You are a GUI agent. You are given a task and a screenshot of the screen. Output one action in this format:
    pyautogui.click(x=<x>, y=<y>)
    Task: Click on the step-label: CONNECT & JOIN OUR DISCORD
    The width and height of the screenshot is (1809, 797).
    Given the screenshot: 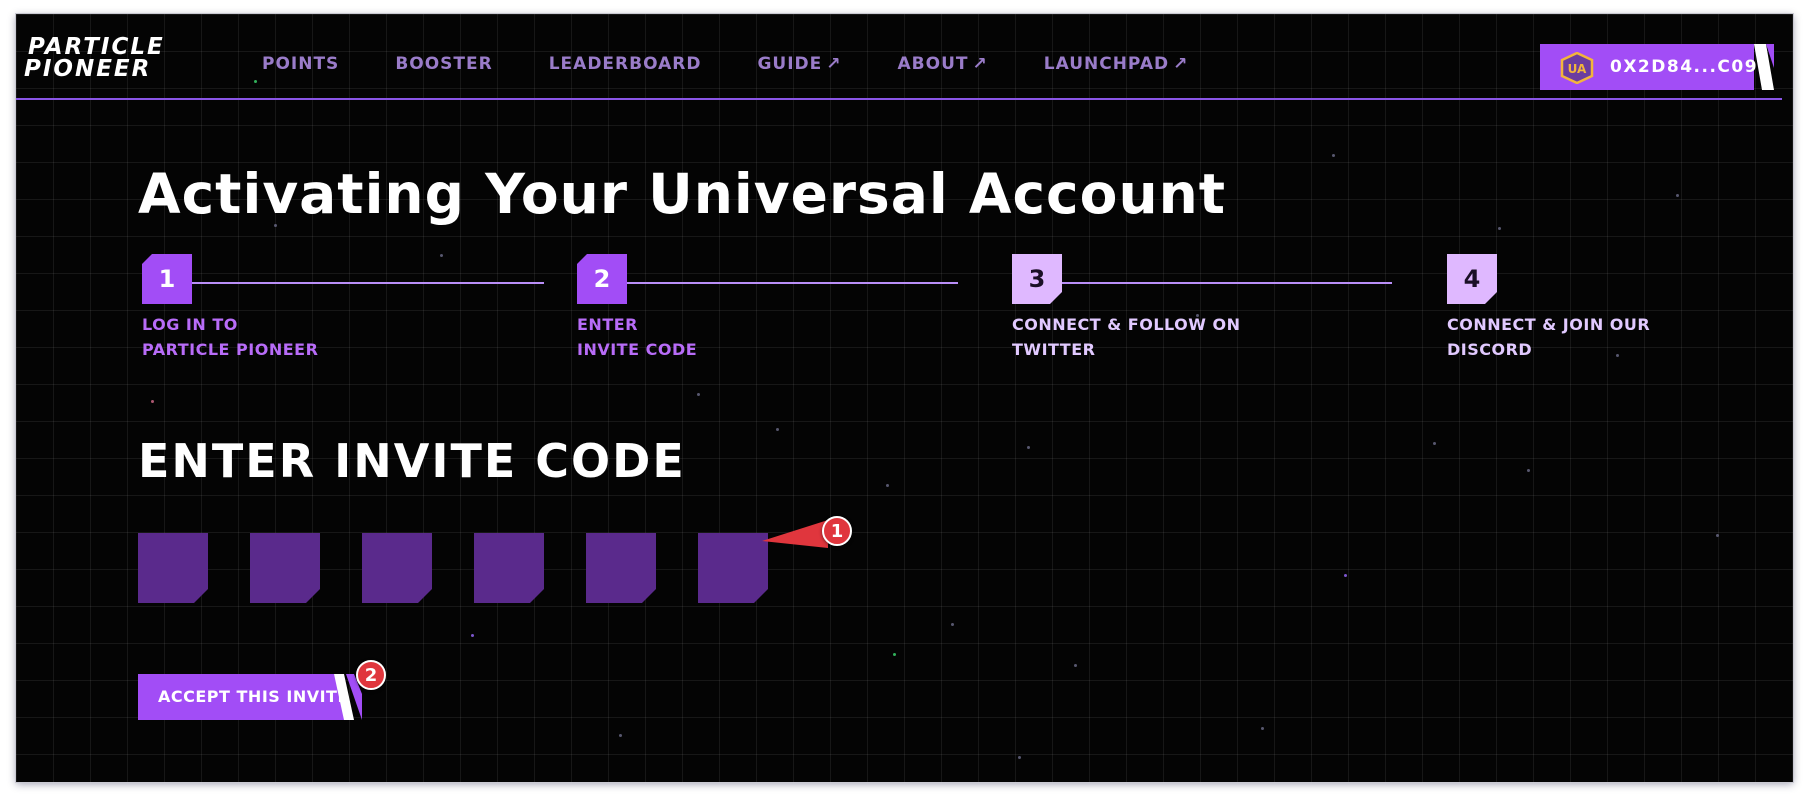 What is the action you would take?
    pyautogui.click(x=1548, y=337)
    